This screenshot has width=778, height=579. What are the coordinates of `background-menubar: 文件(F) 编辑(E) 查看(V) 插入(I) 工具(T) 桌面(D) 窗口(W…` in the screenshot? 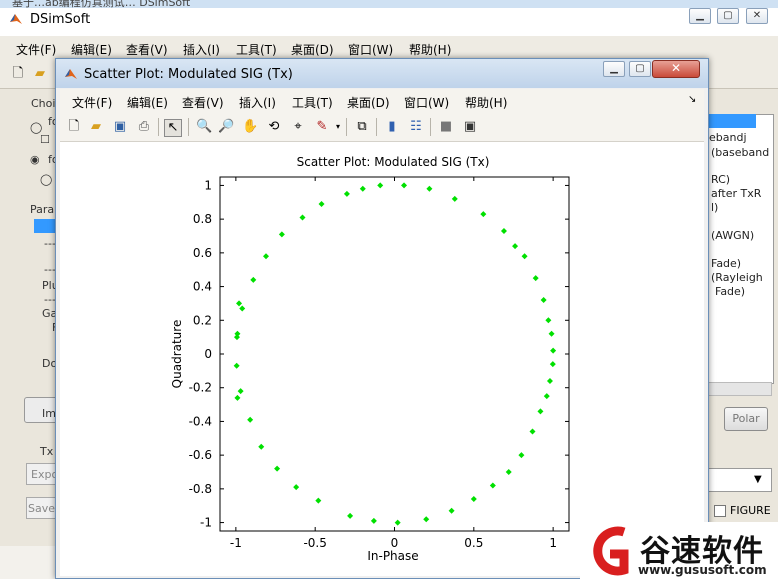 It's located at (389, 48).